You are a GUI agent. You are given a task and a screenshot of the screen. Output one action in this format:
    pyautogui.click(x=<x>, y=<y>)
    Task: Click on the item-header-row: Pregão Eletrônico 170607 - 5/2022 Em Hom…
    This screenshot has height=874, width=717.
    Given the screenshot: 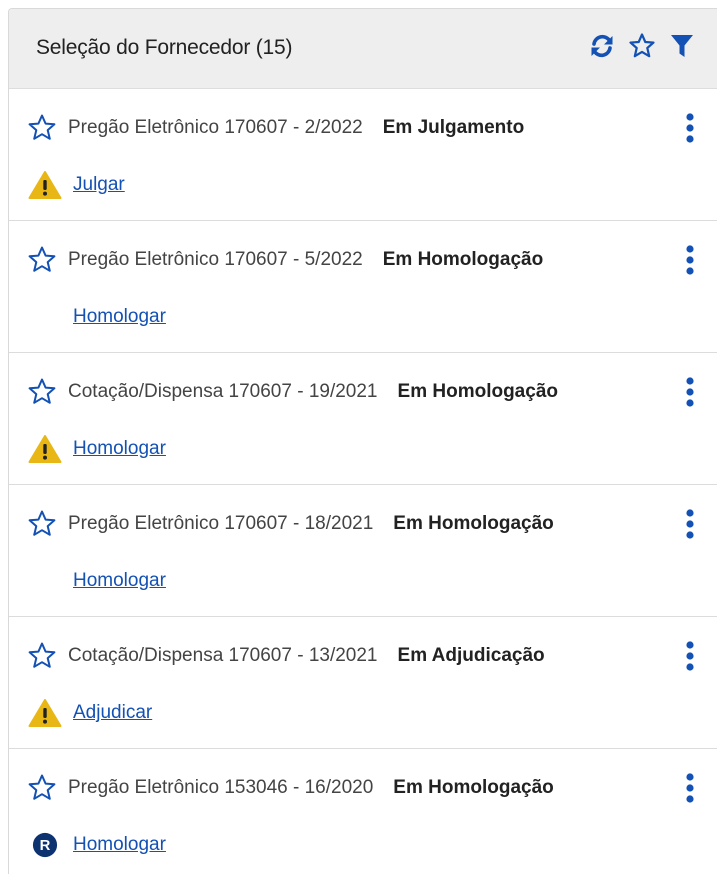 What is the action you would take?
    pyautogui.click(x=361, y=260)
    